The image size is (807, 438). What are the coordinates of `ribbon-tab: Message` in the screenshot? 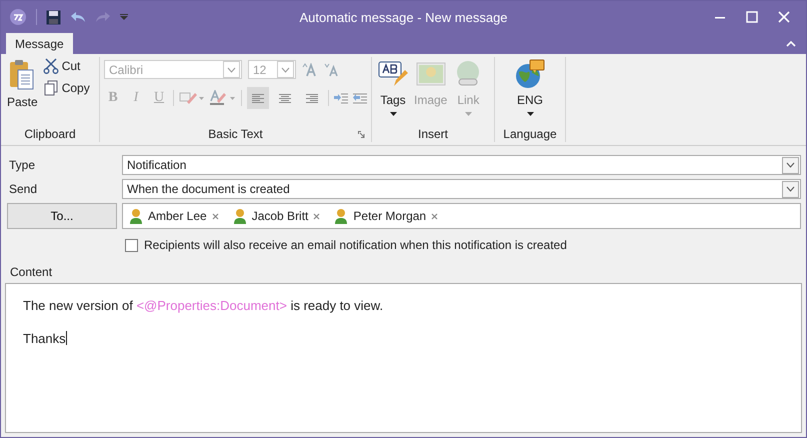 It's located at (39, 43).